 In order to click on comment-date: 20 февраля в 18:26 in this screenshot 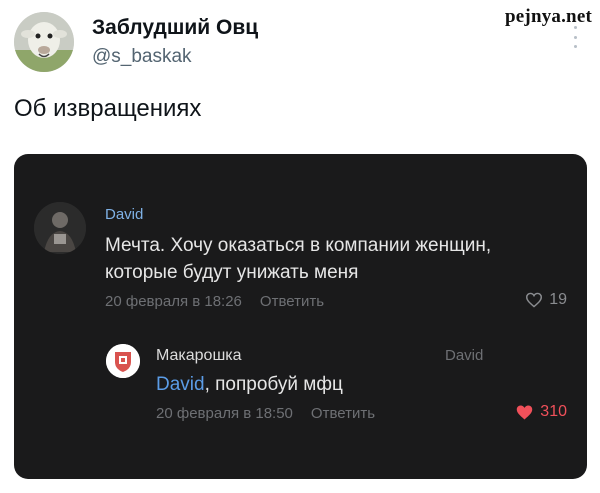, I will do `click(173, 301)`.